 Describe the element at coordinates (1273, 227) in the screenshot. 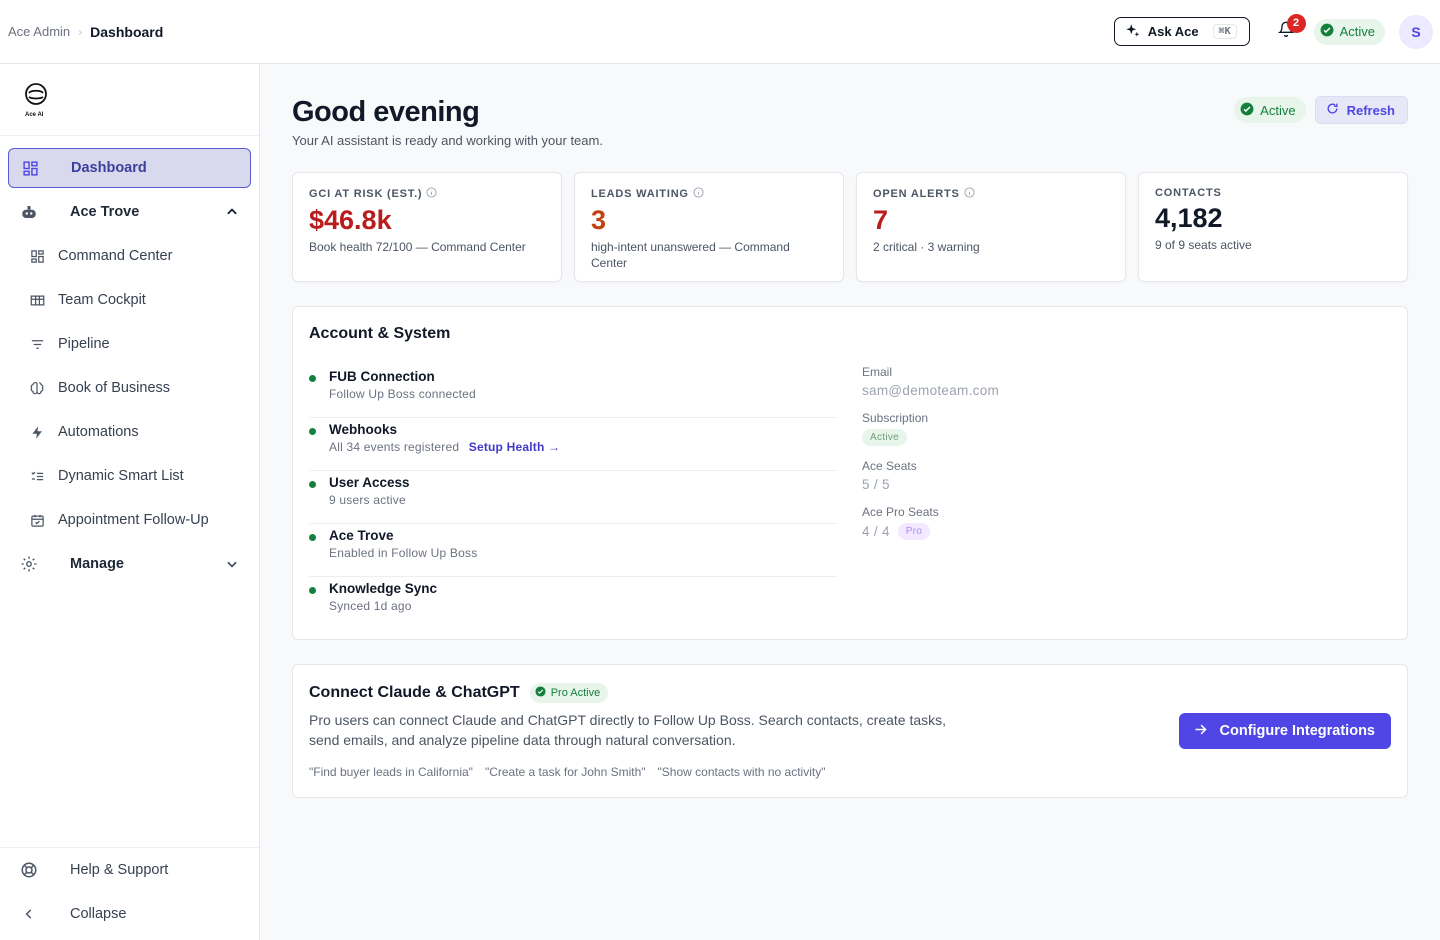

I see `stat-card-contacts: CONTACTS 4,182 9 of 9 seats active` at that location.